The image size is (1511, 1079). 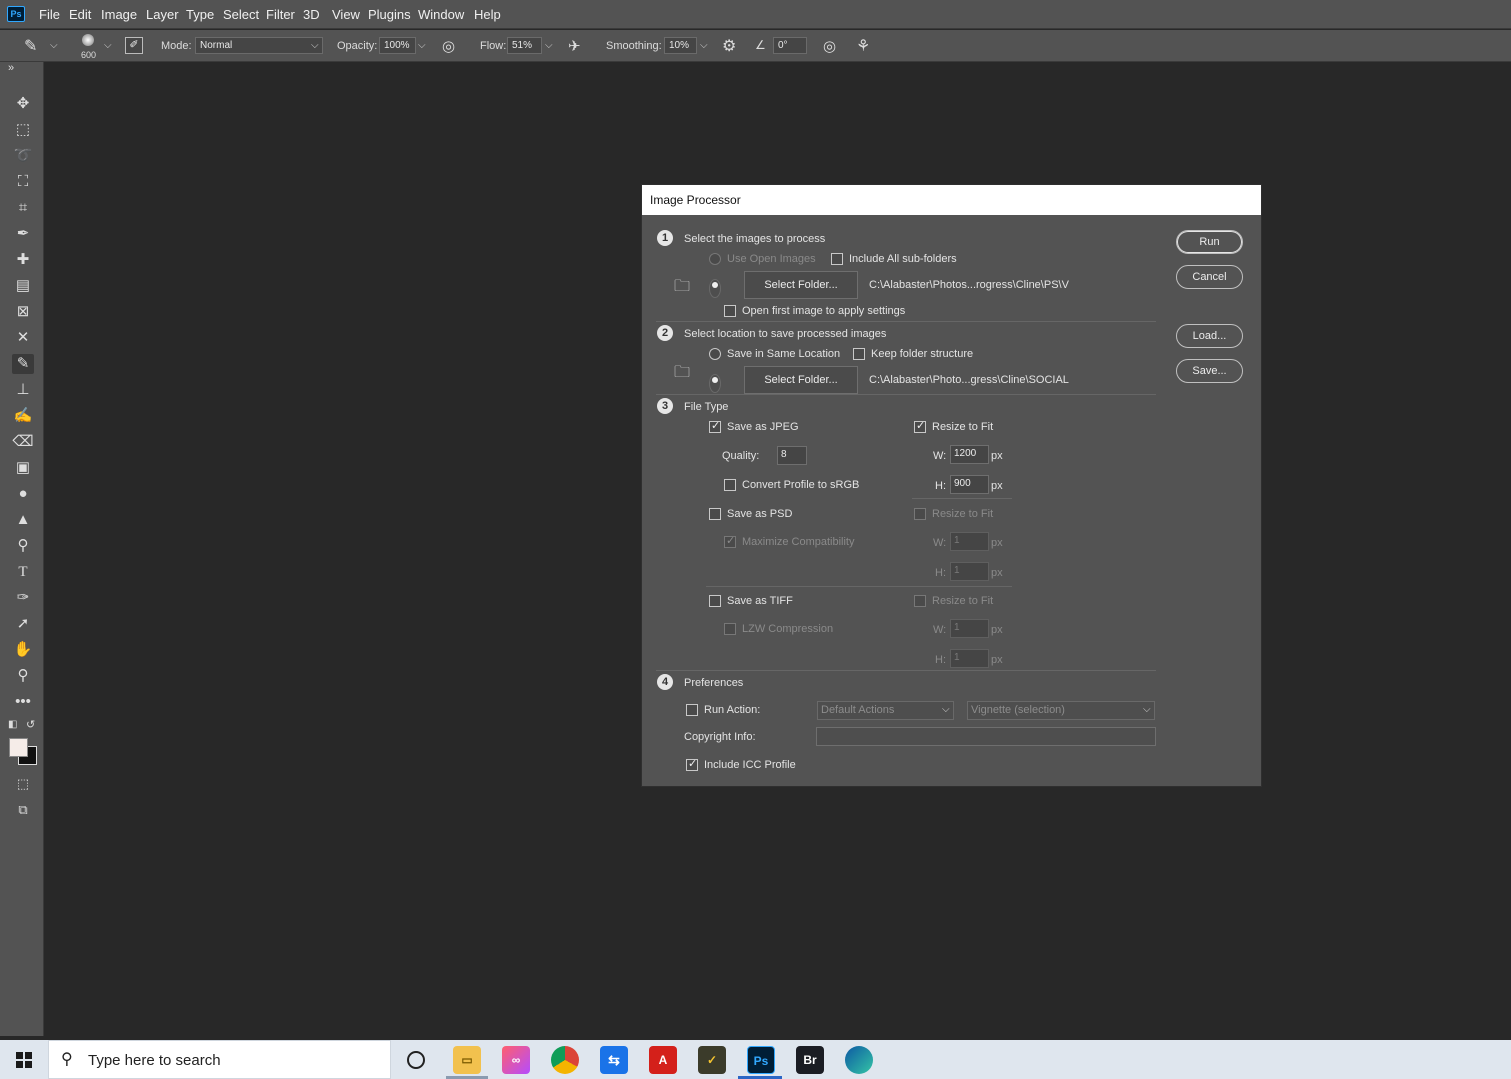 What do you see at coordinates (134, 45) in the screenshot?
I see `brush-settings-icon: ✐` at bounding box center [134, 45].